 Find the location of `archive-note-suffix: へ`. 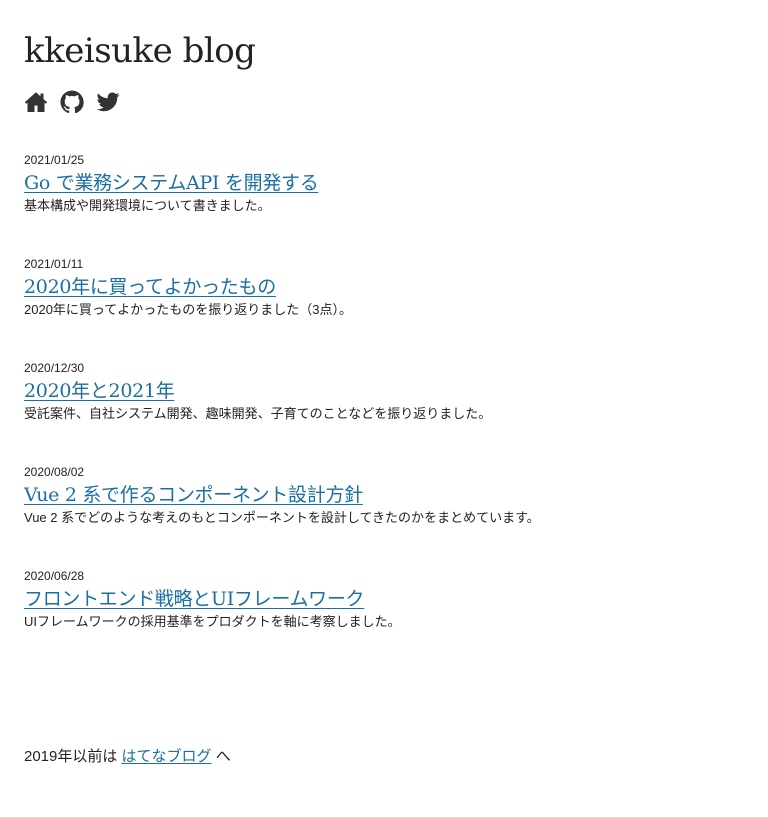

archive-note-suffix: へ is located at coordinates (221, 756).